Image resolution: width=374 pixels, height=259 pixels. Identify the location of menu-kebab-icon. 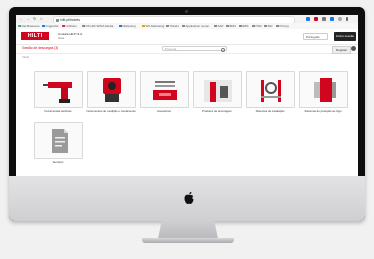
(347, 19).